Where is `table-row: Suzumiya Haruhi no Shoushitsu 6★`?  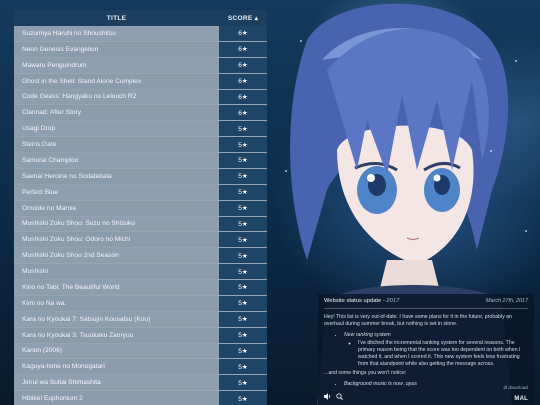
table-row: Suzumiya Haruhi no Shoushitsu 6★ is located at coordinates (140, 34).